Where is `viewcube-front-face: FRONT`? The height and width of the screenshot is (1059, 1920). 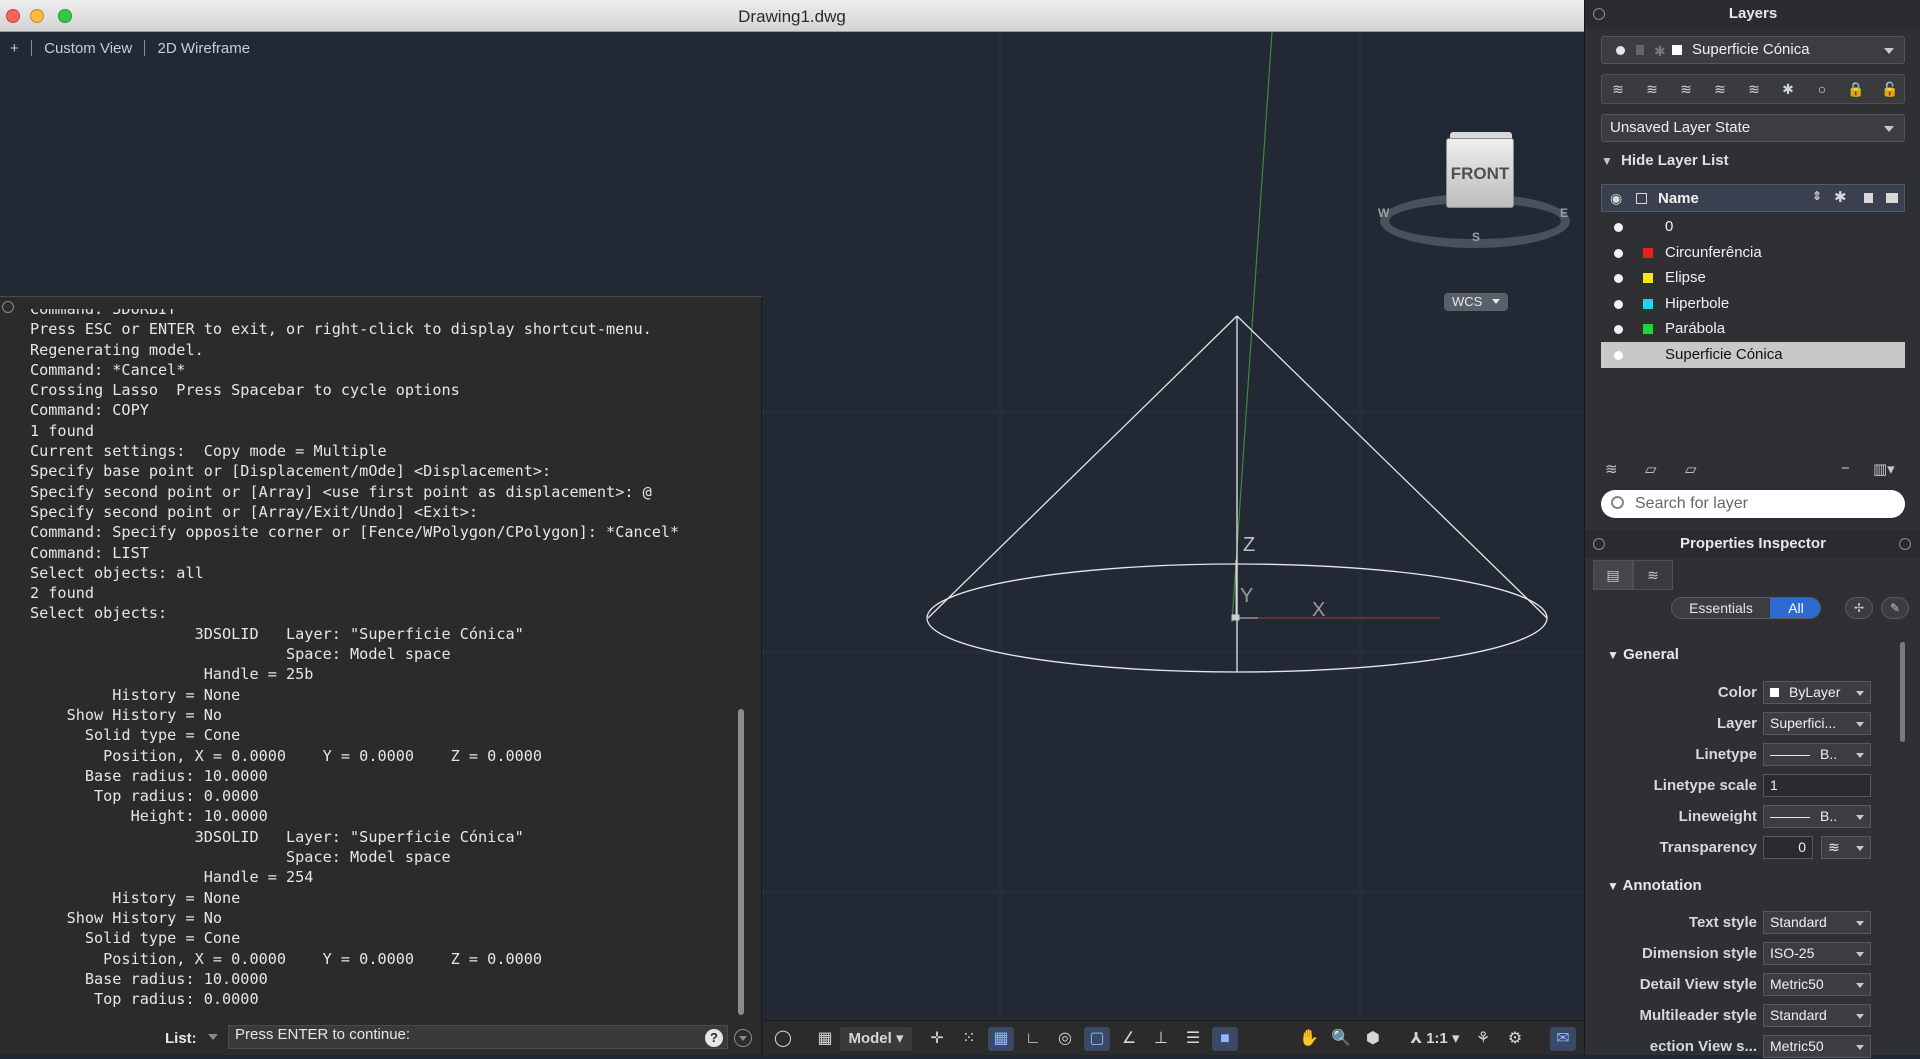 viewcube-front-face: FRONT is located at coordinates (1480, 173).